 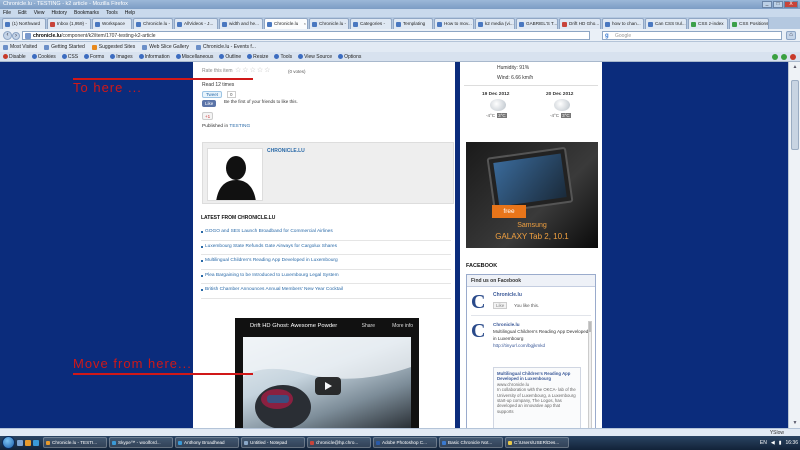 What do you see at coordinates (94, 56) in the screenshot?
I see `dev-forms: Forms` at bounding box center [94, 56].